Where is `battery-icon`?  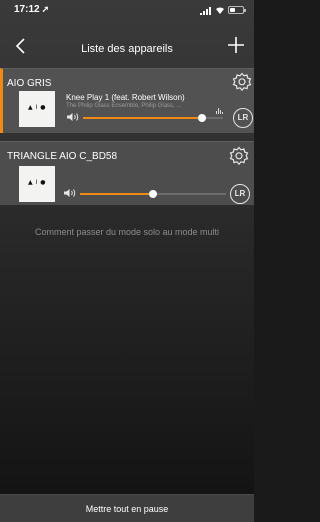
battery-icon is located at coordinates (237, 10).